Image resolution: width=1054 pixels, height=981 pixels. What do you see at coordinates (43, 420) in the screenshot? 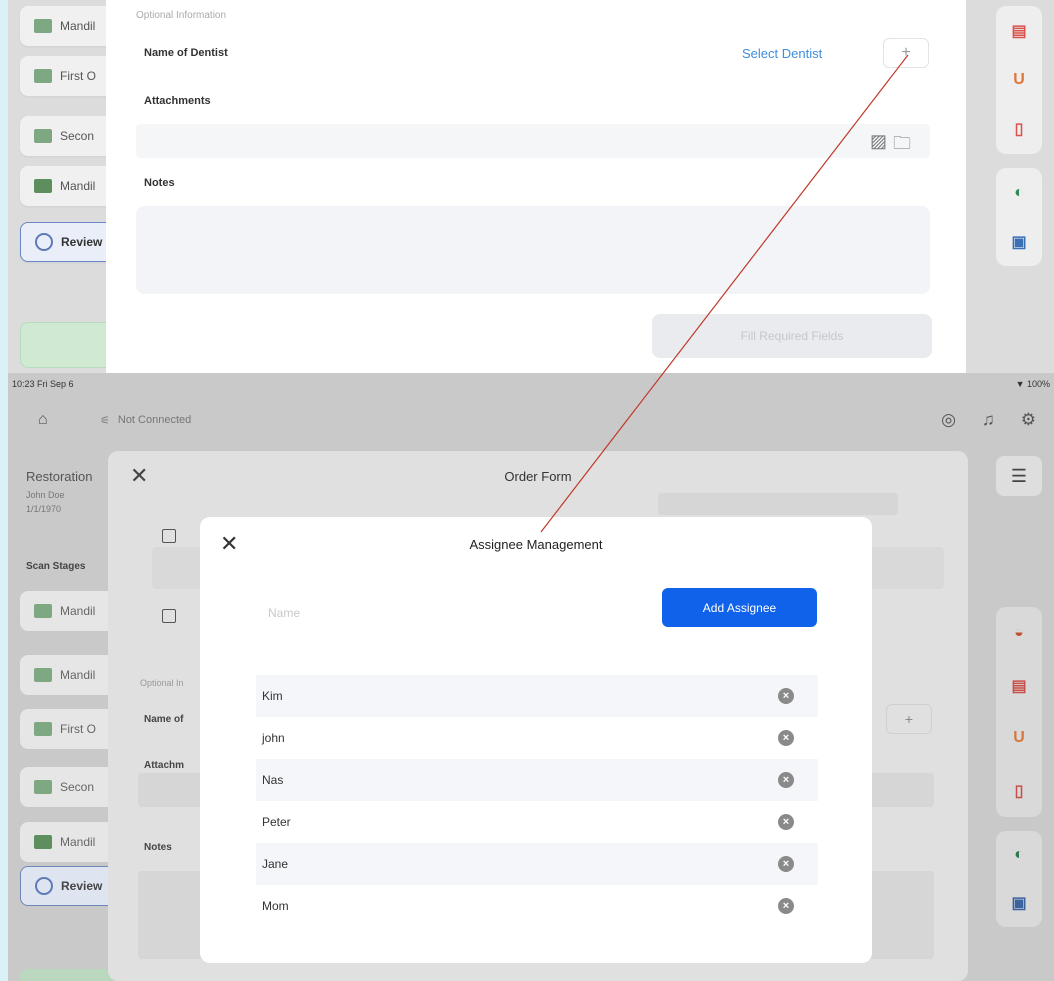
I see `home-icon: ⌂` at bounding box center [43, 420].